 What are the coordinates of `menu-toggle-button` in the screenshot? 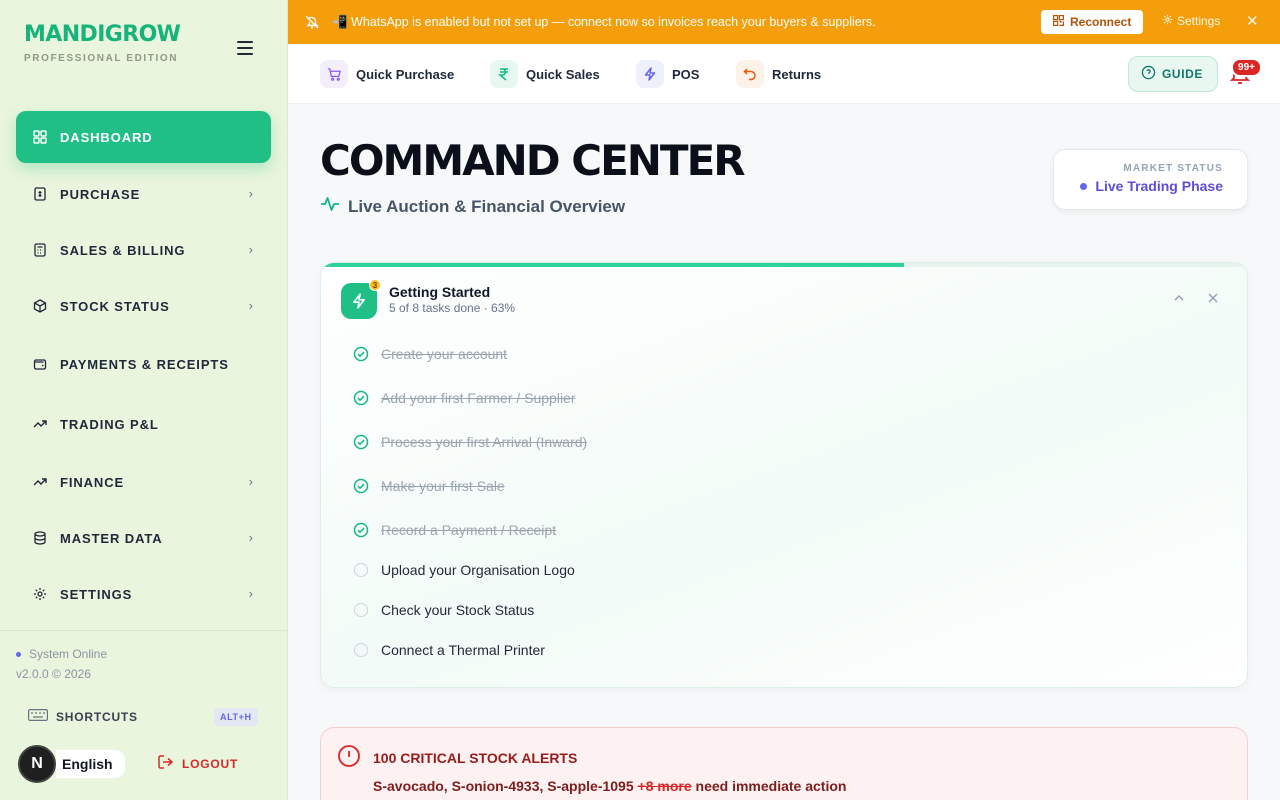 It's located at (245, 48).